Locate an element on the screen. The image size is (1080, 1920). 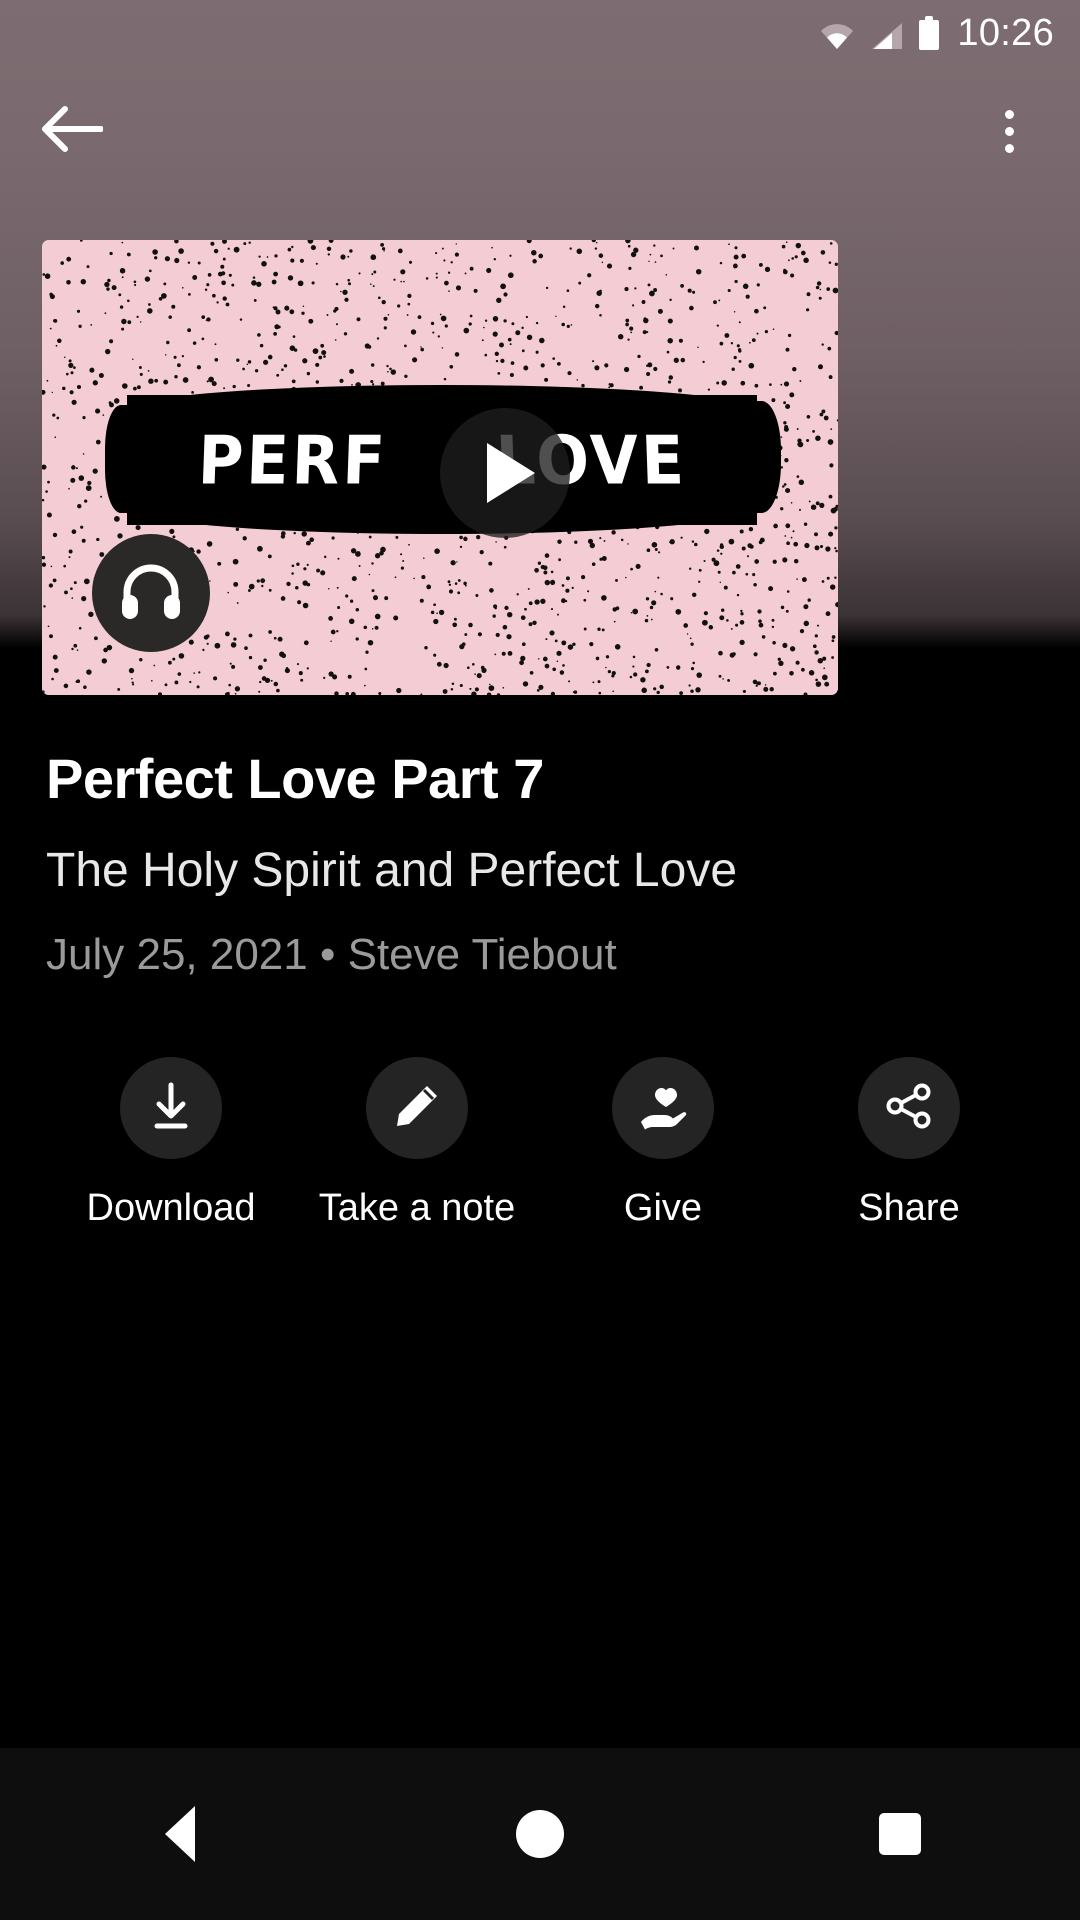
page-title: Perfect Love Part 7 is located at coordinates (295, 778).